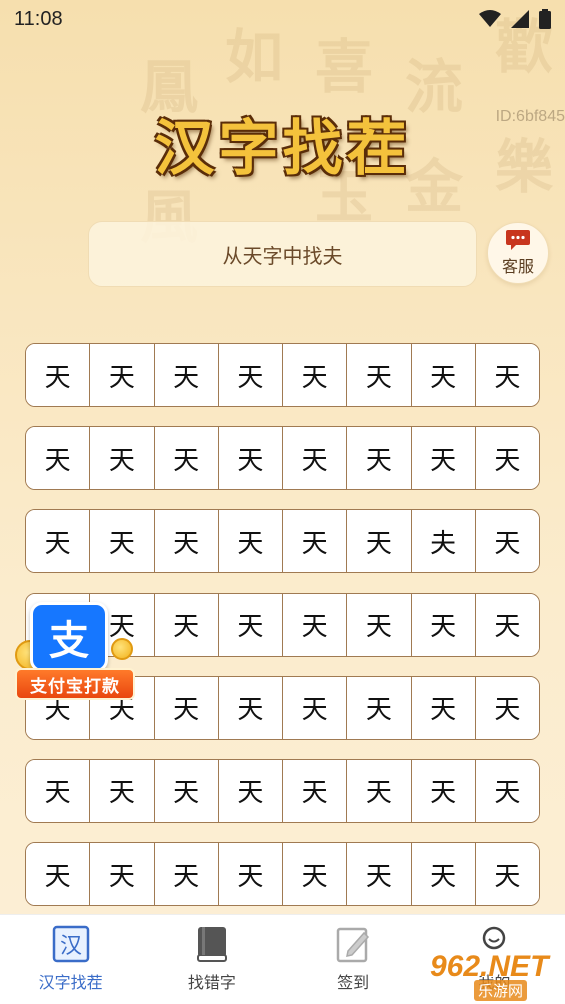 The image size is (565, 1004). What do you see at coordinates (517, 266) in the screenshot?
I see `customer-service-label: 客服` at bounding box center [517, 266].